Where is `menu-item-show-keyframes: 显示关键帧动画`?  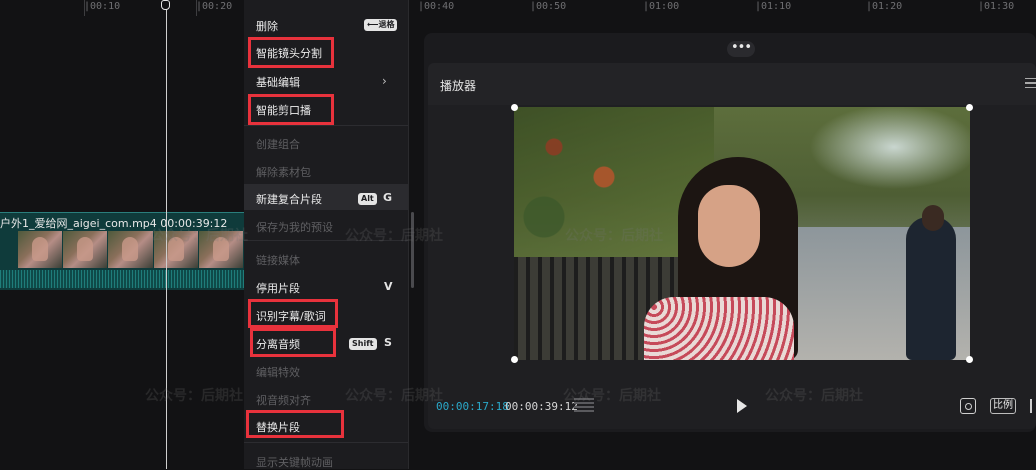 menu-item-show-keyframes: 显示关键帧动画 is located at coordinates (294, 462).